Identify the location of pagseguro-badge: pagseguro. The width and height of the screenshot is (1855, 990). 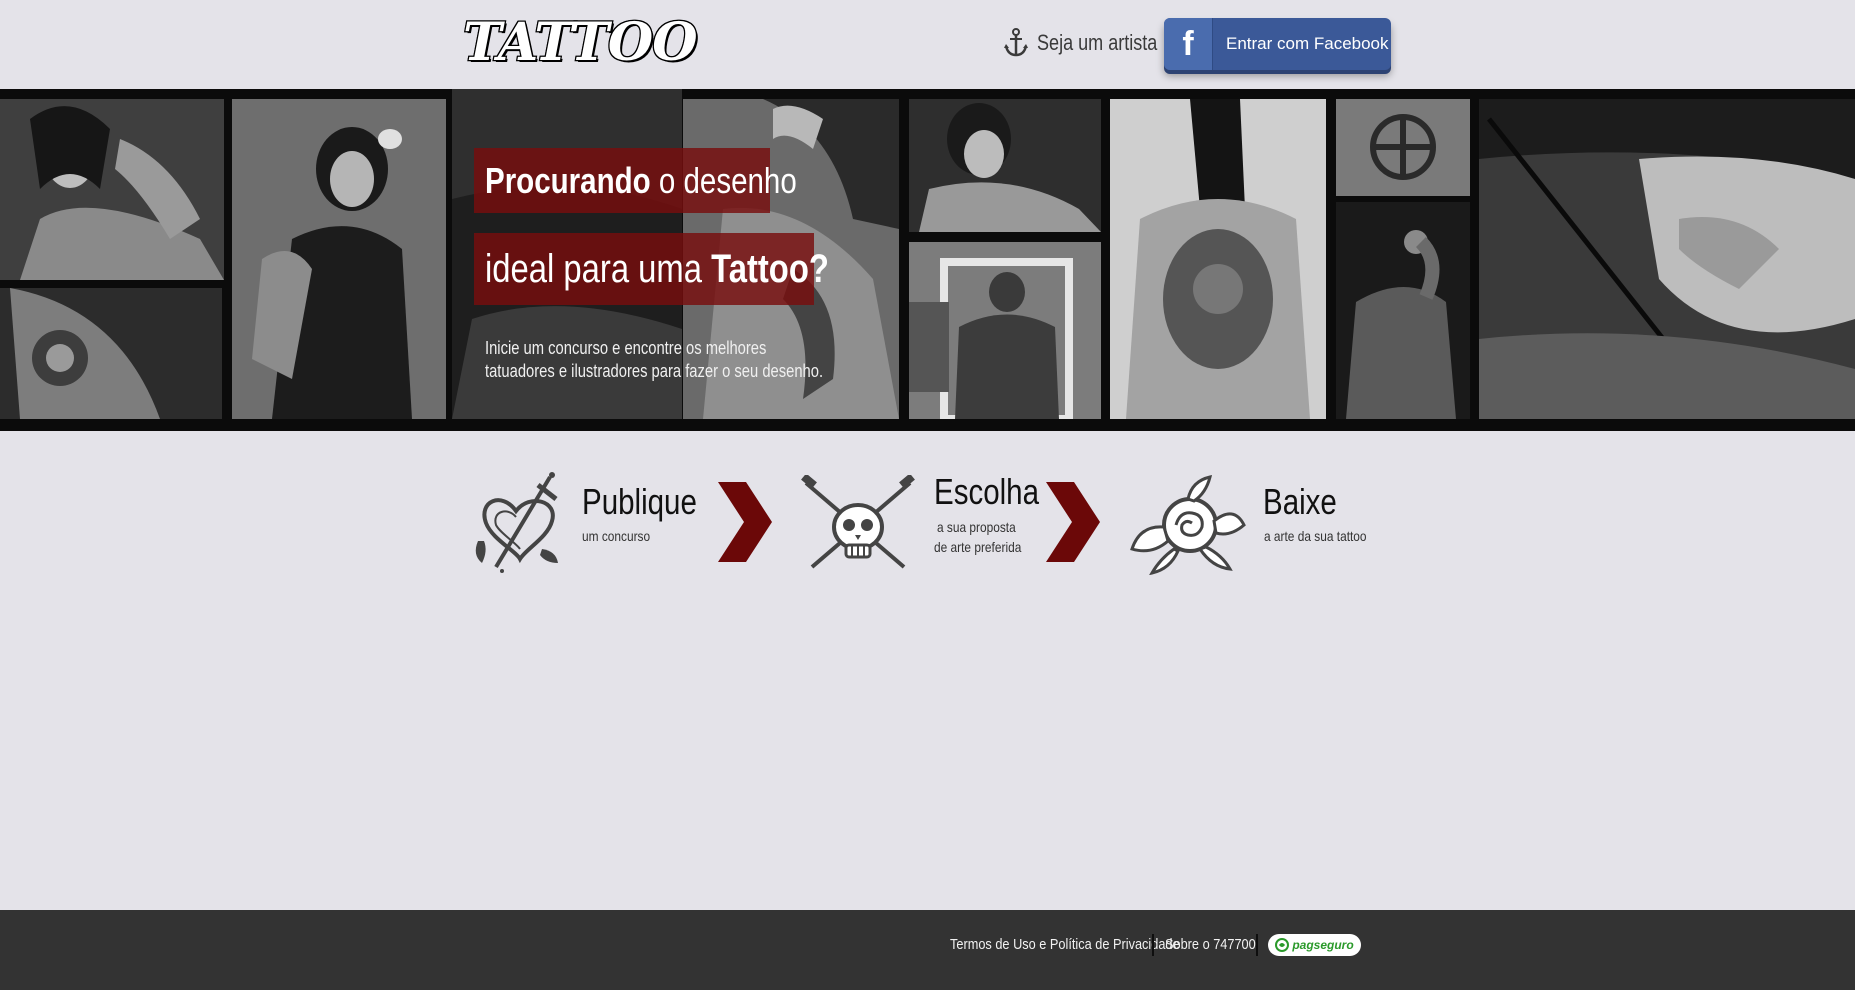
(1314, 945).